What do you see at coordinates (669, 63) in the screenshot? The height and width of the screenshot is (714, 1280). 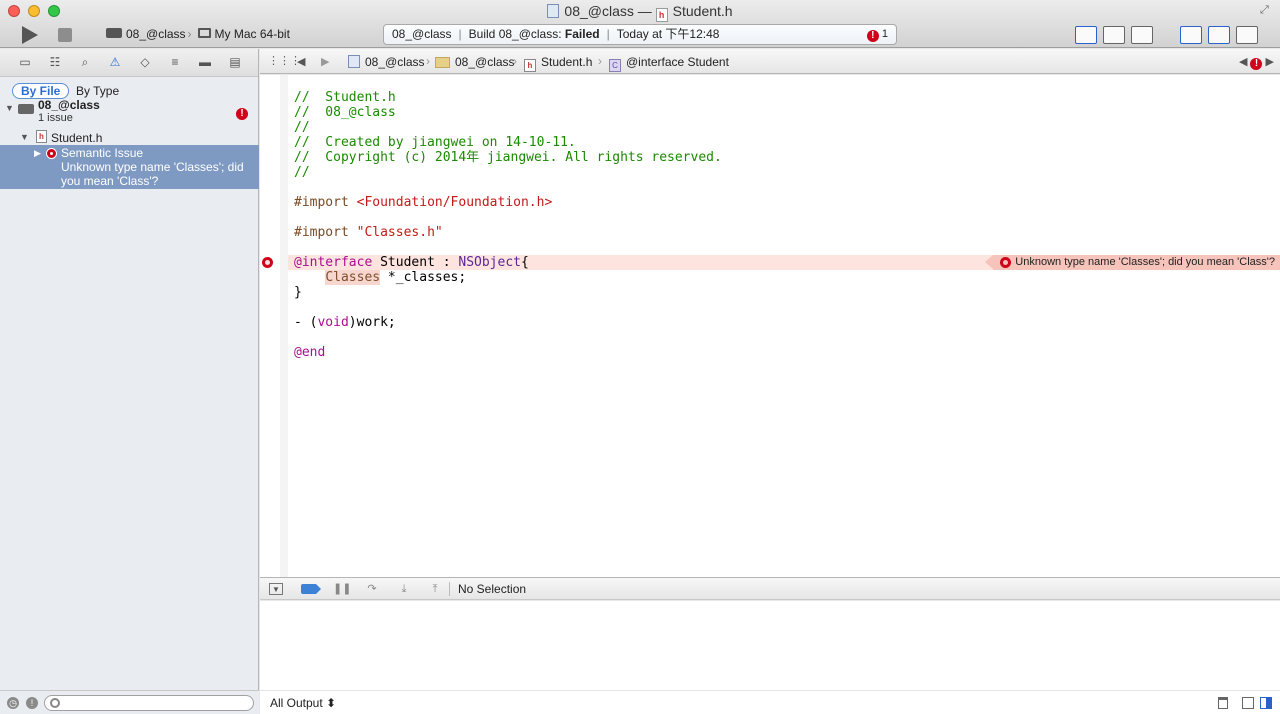 I see `breadcrumb-symbol: C @interface Student` at bounding box center [669, 63].